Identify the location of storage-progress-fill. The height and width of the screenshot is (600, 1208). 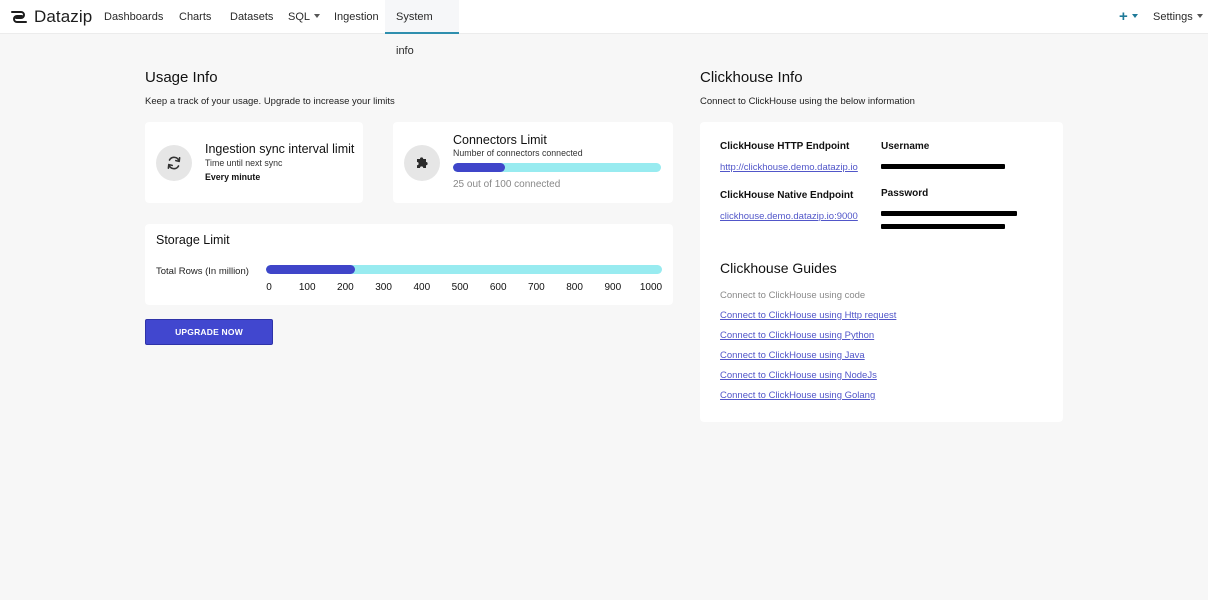
(310, 269).